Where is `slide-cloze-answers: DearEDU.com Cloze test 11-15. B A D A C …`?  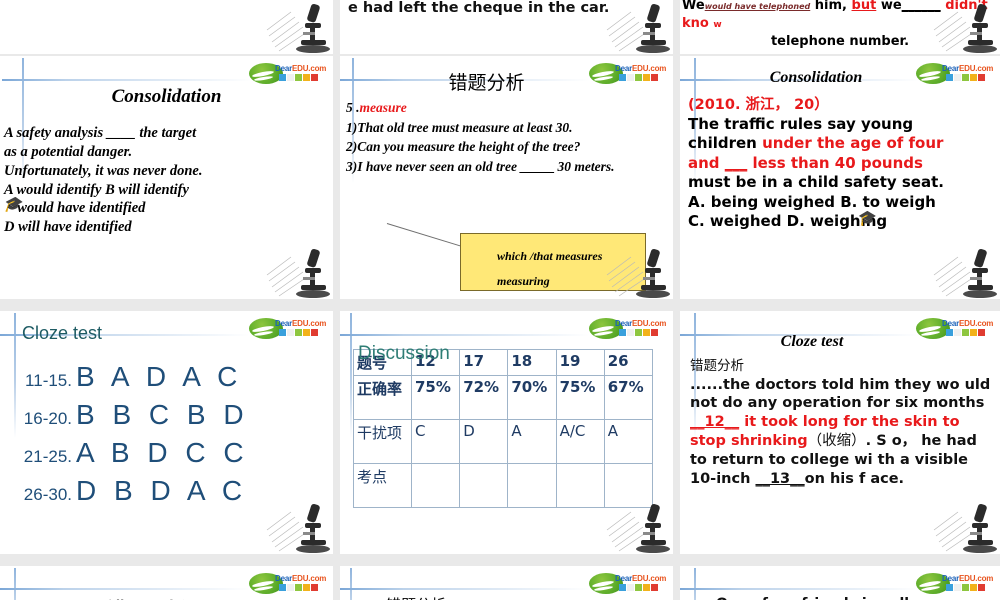 slide-cloze-answers: DearEDU.com Cloze test 11-15. B A D A C … is located at coordinates (166, 432).